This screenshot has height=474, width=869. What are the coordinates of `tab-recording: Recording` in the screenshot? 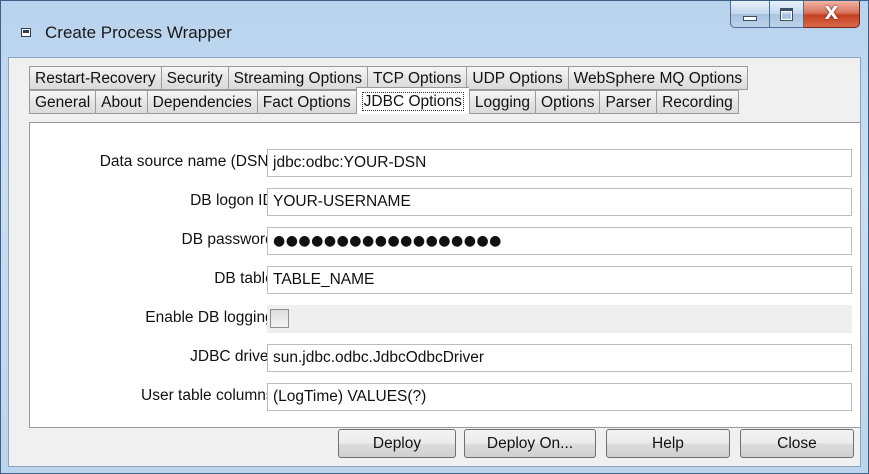 It's located at (697, 102).